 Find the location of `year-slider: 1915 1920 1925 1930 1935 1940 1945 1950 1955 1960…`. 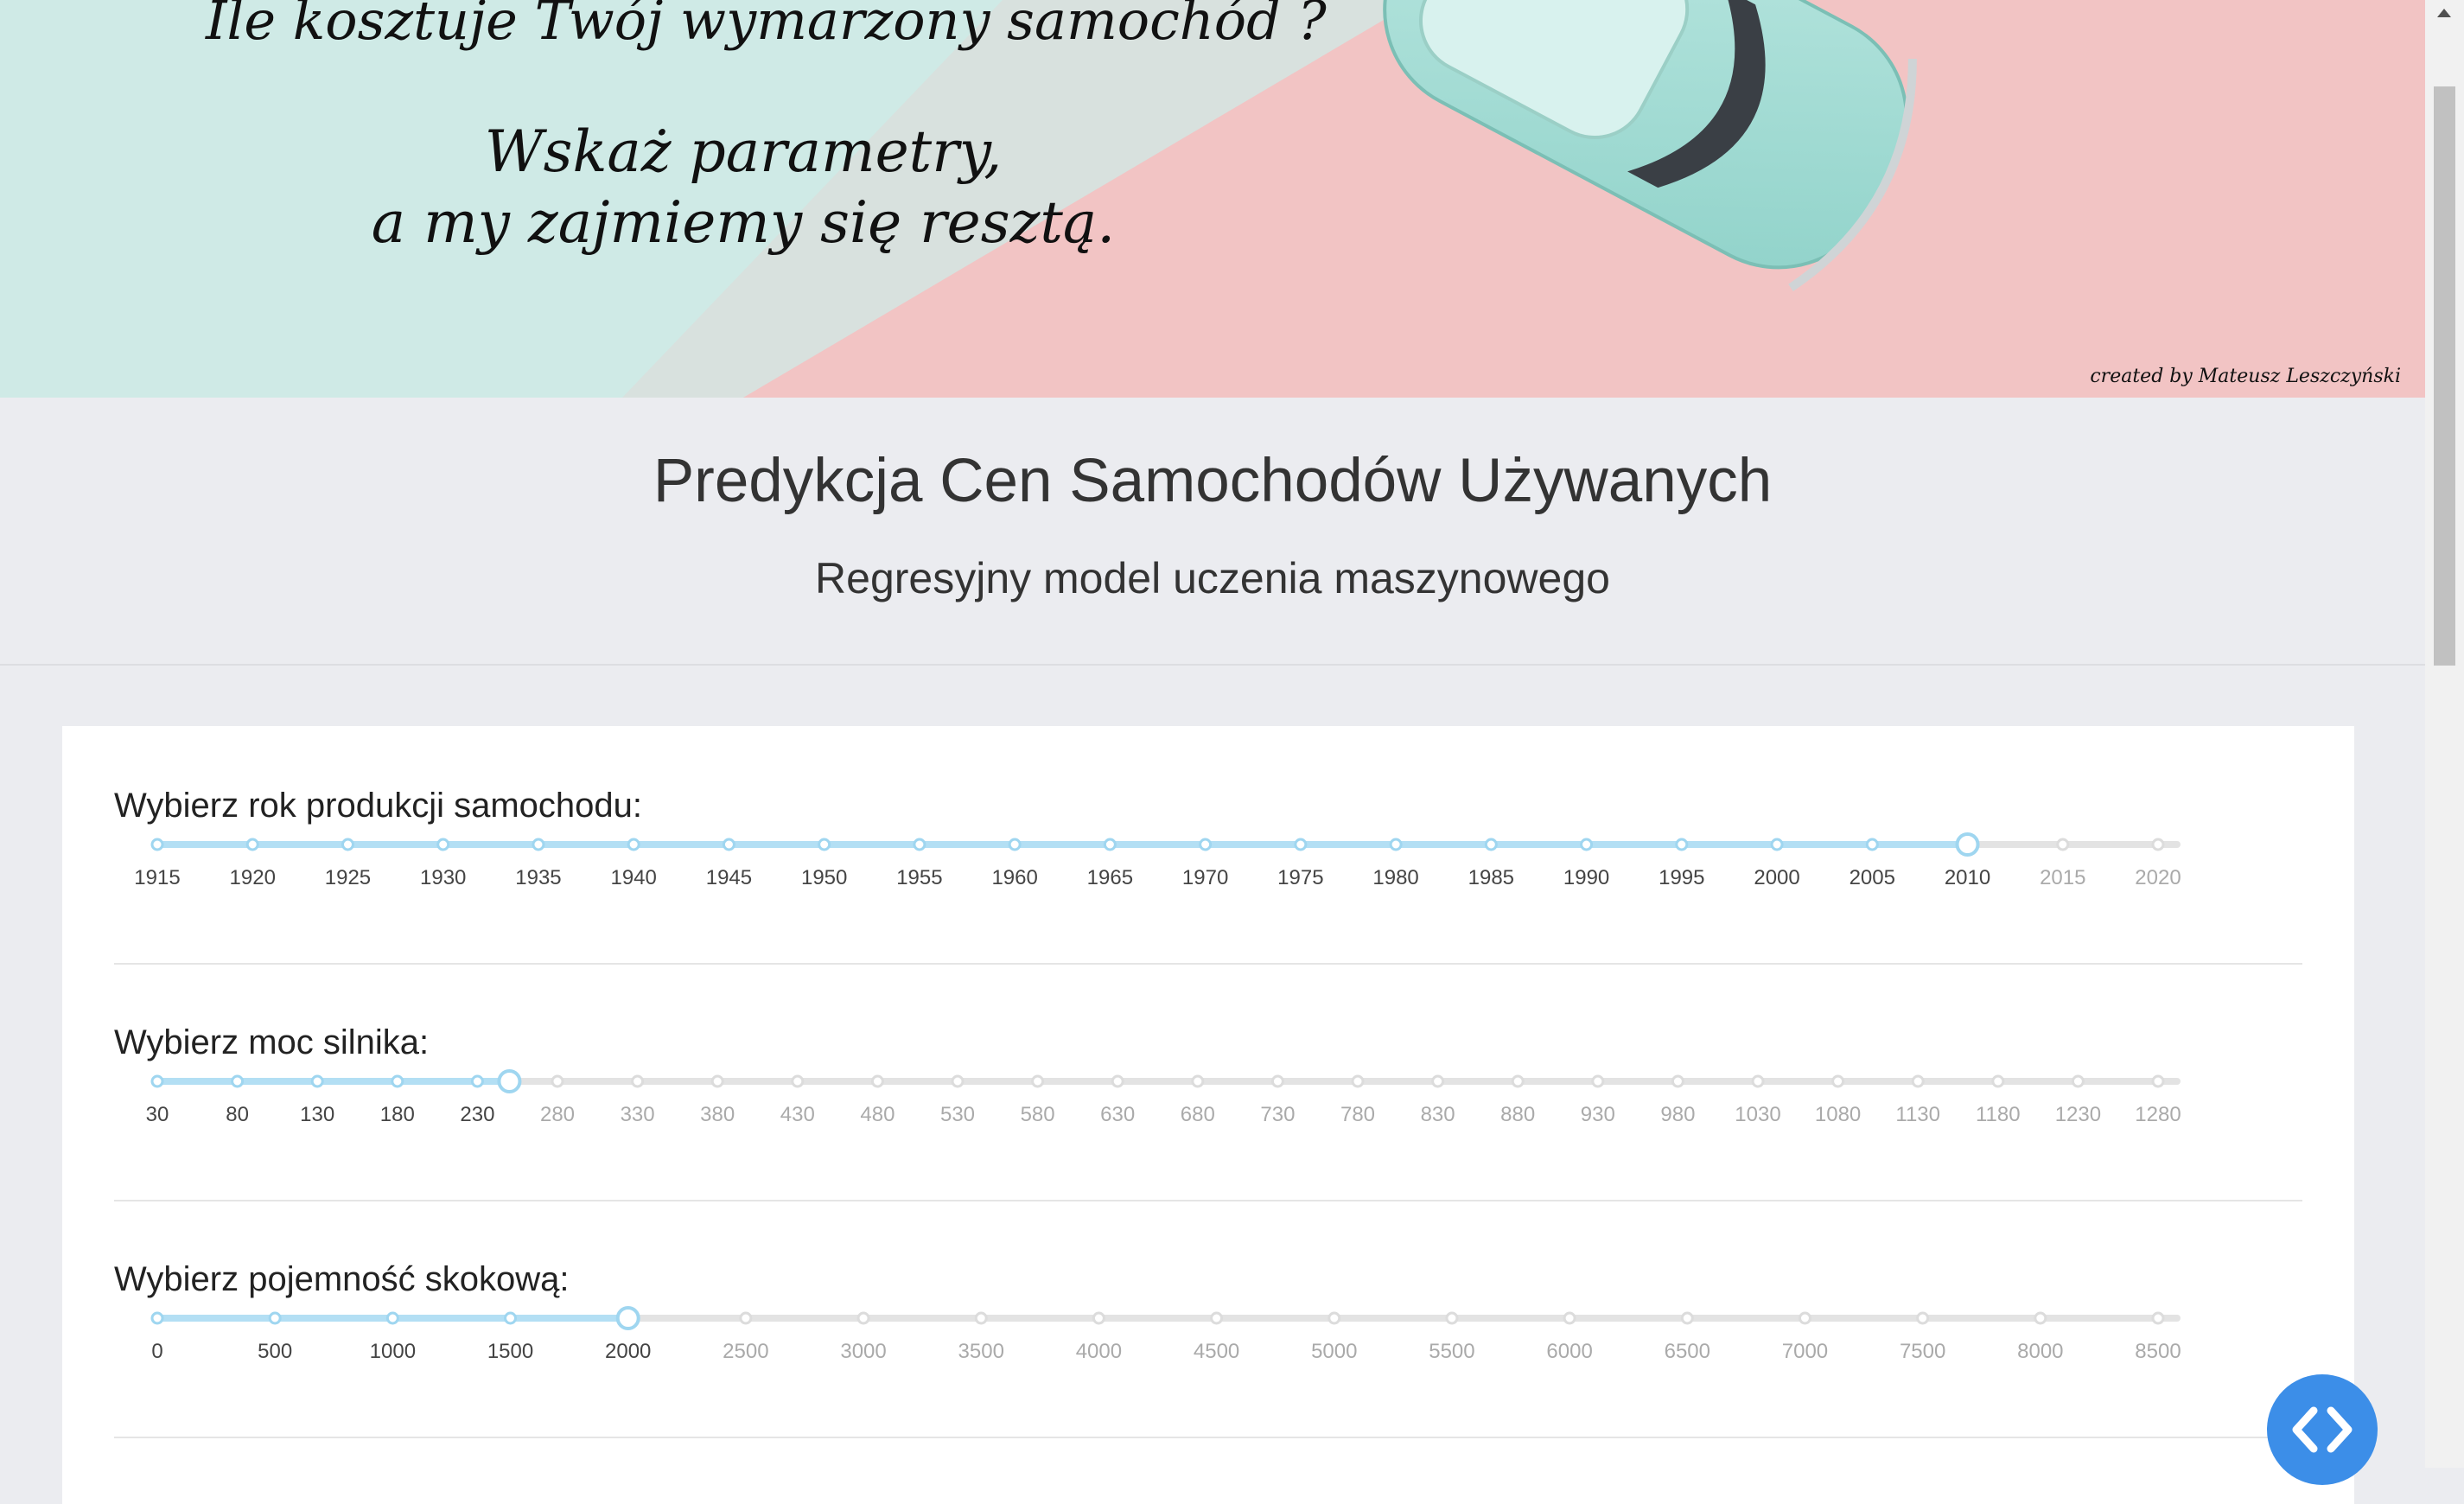

year-slider: 1915 1920 1925 1930 1935 1940 1945 1950 1955 1960… is located at coordinates (1208, 844).